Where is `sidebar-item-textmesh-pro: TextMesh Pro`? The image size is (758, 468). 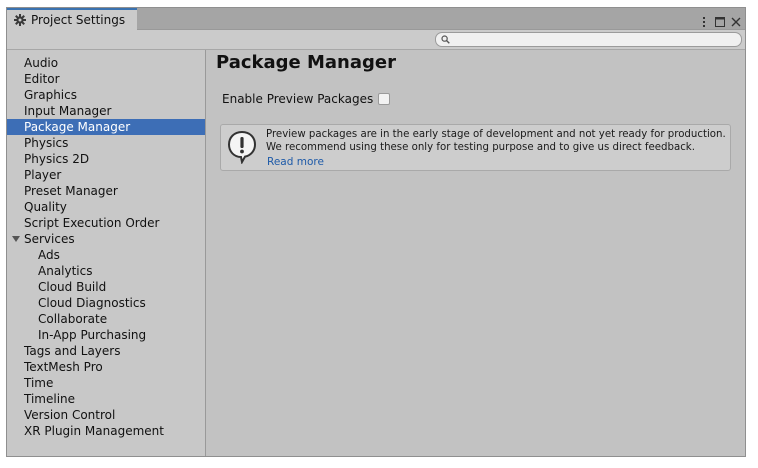
sidebar-item-textmesh-pro: TextMesh Pro is located at coordinates (106, 367).